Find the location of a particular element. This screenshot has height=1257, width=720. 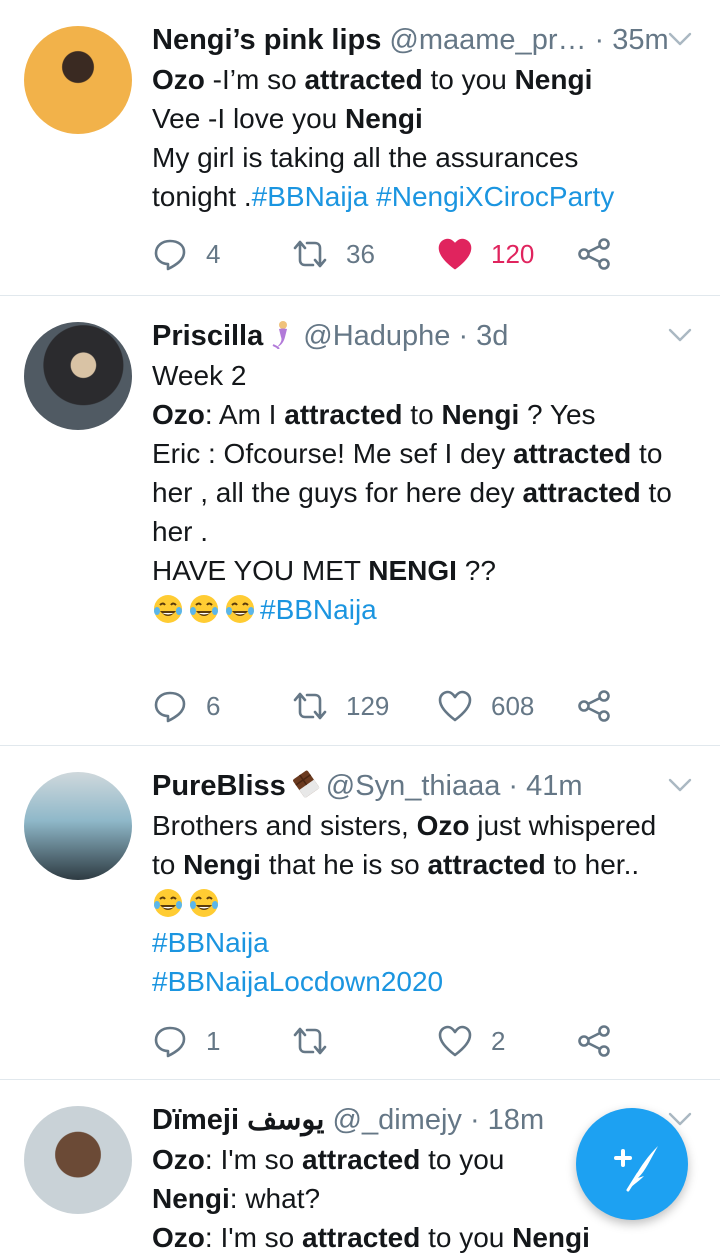

handle: @Syn_thiaaa is located at coordinates (413, 786).